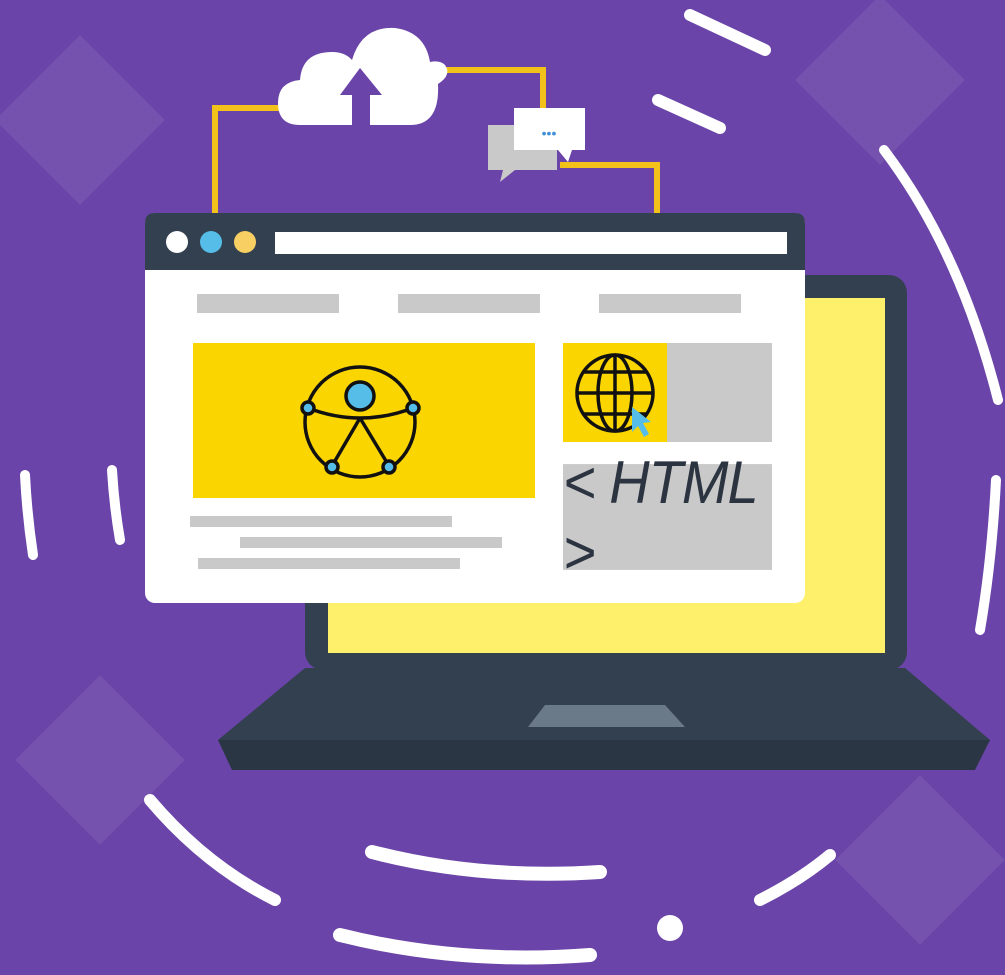 The width and height of the screenshot is (1005, 975). Describe the element at coordinates (604, 755) in the screenshot. I see `laptop-base-front` at that location.